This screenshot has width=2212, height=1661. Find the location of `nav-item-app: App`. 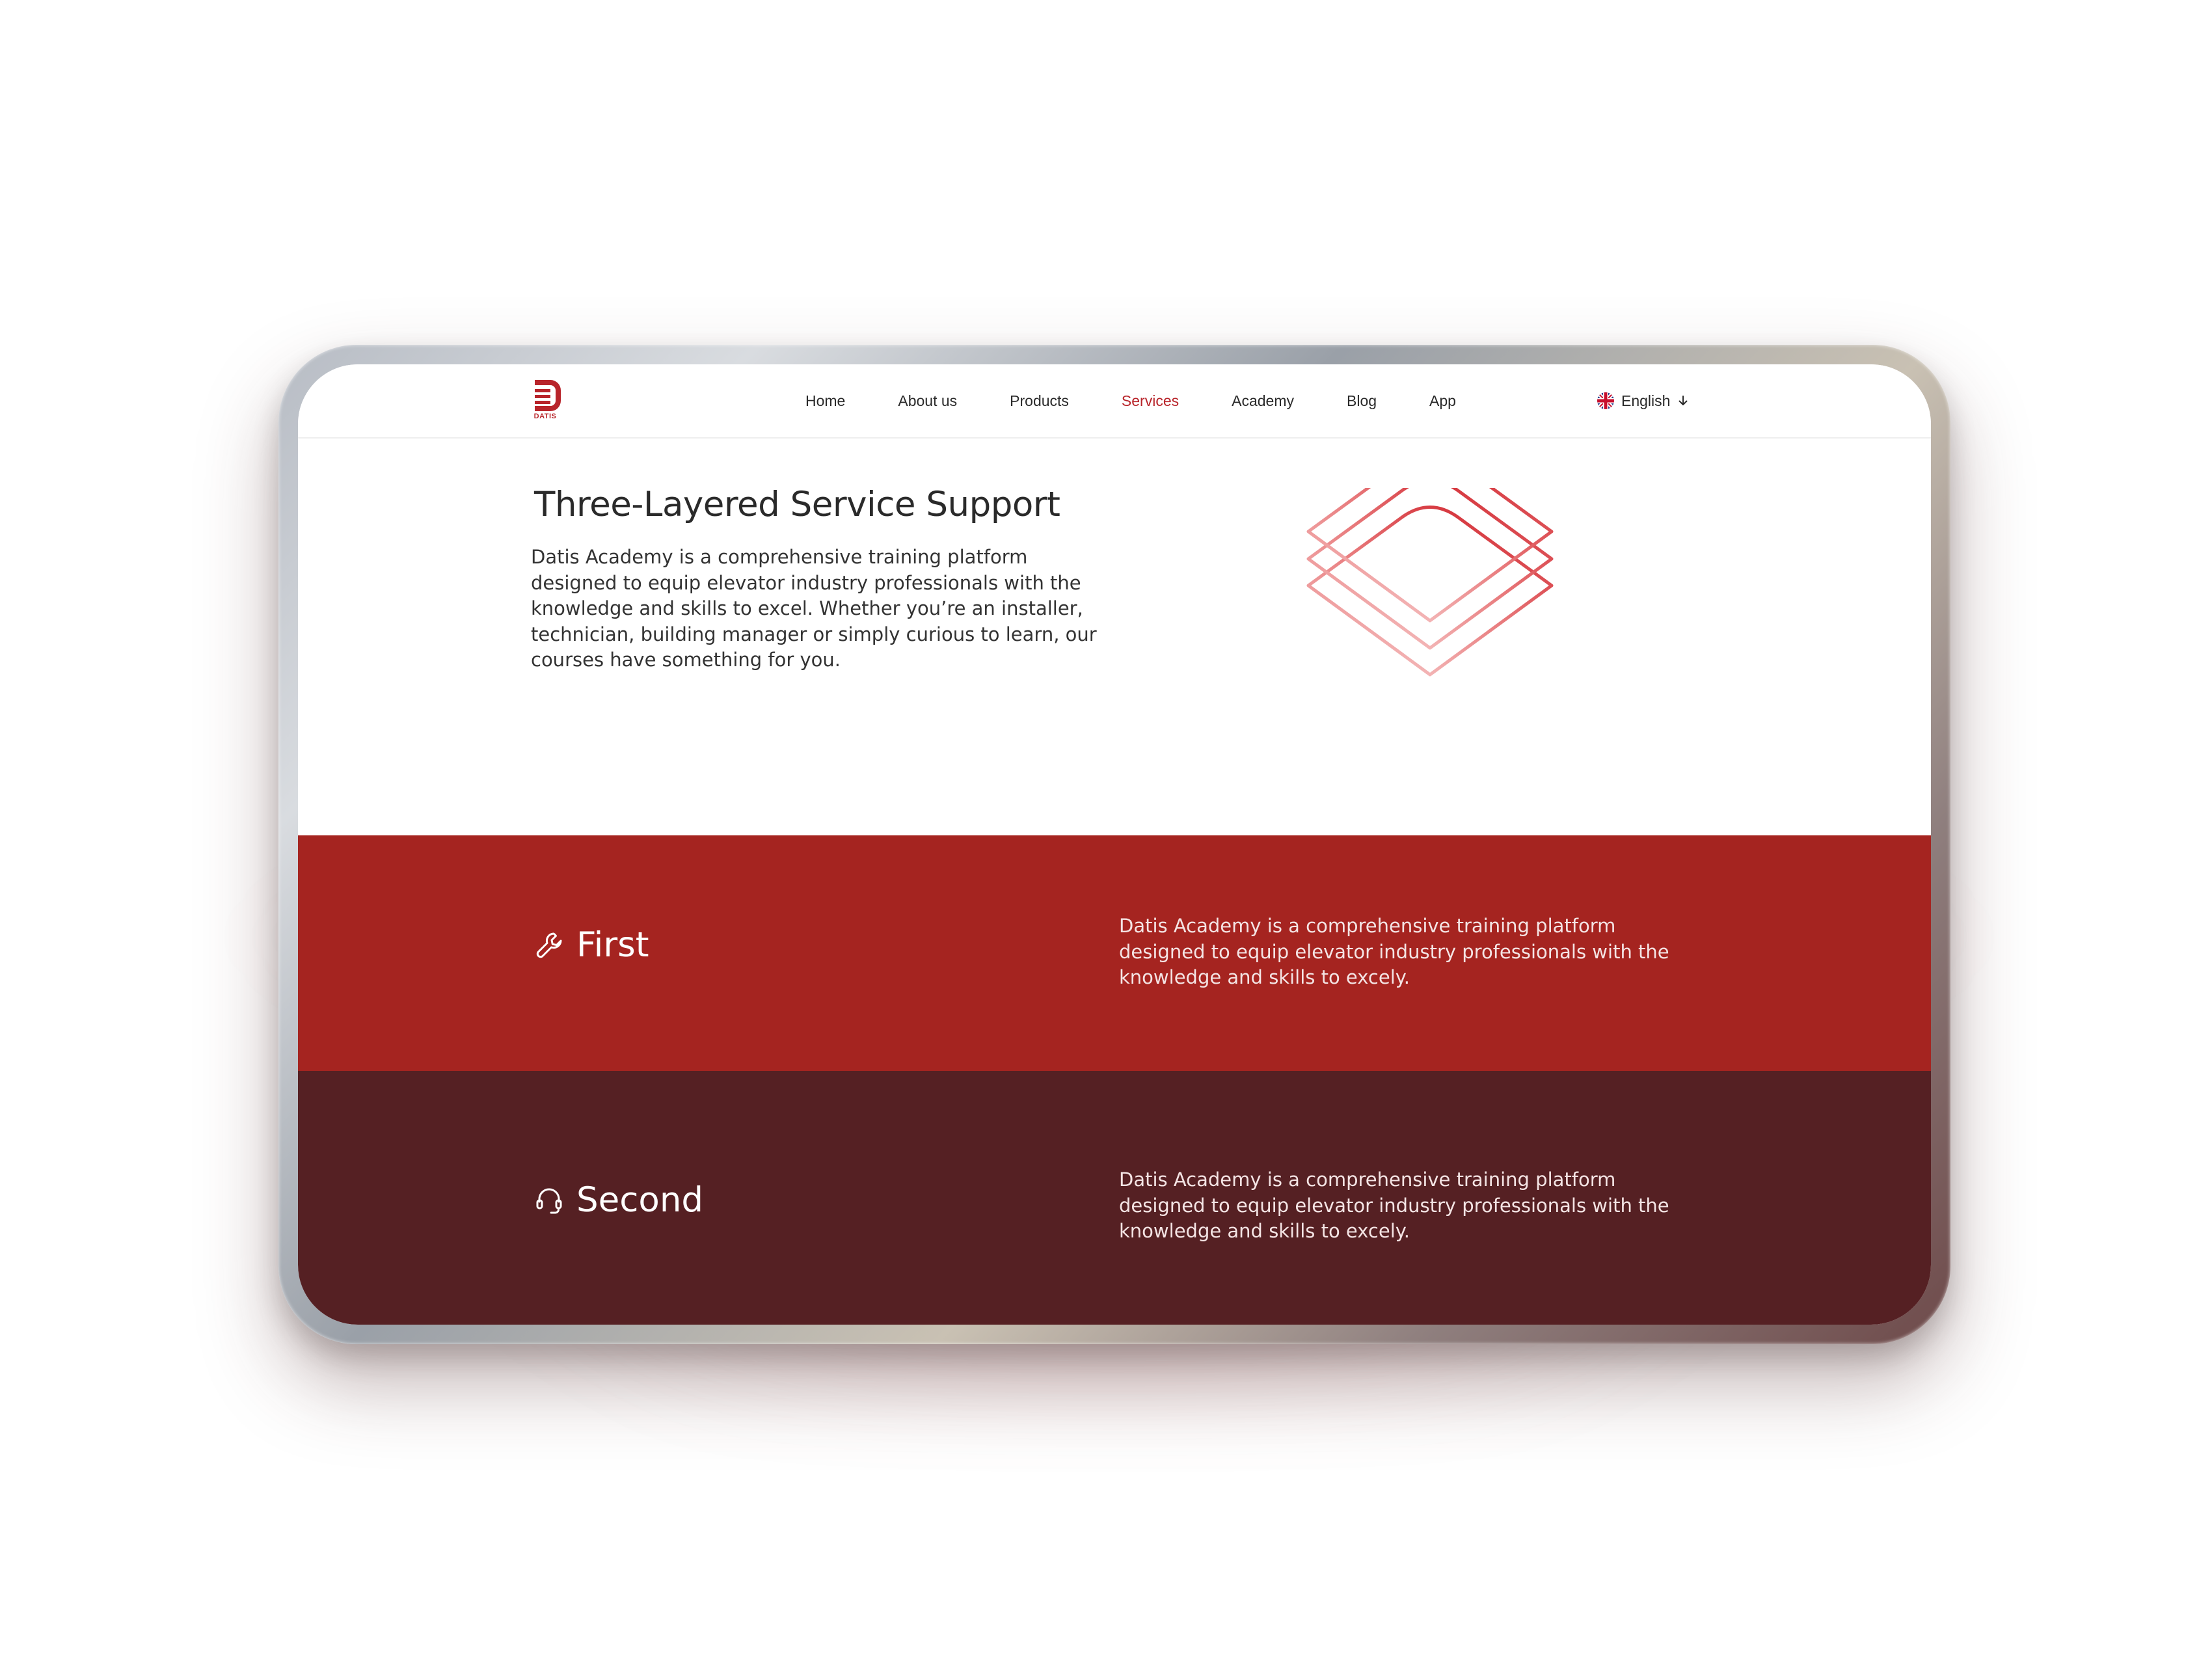

nav-item-app: App is located at coordinates (1443, 401).